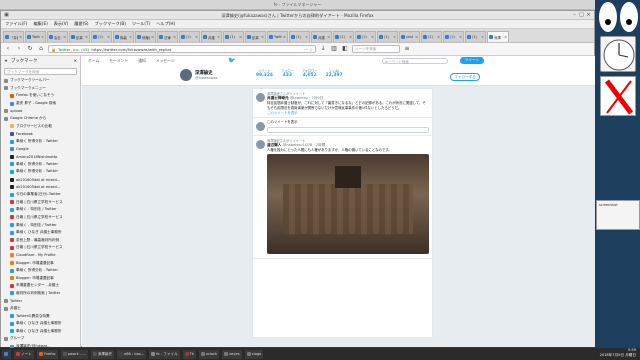 The width and height of the screenshot is (640, 360). I want to click on tab-6: 債権者×, so click(145, 36).